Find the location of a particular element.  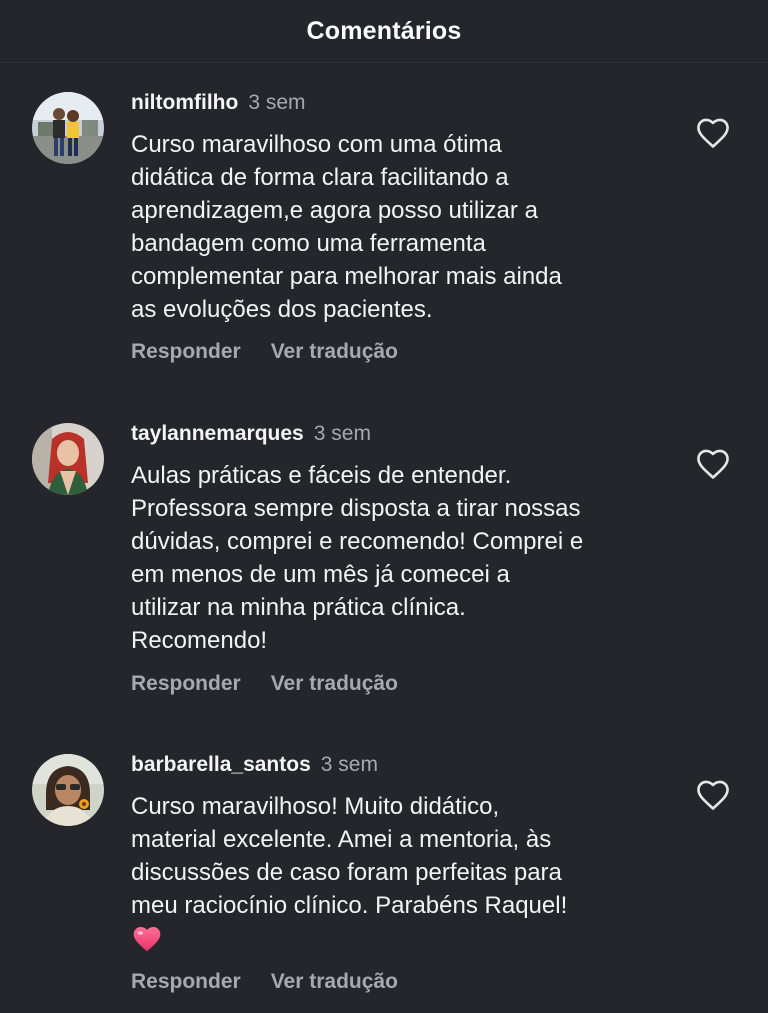

comment-line: em menos de um mês já comecei a is located at coordinates (320, 574).